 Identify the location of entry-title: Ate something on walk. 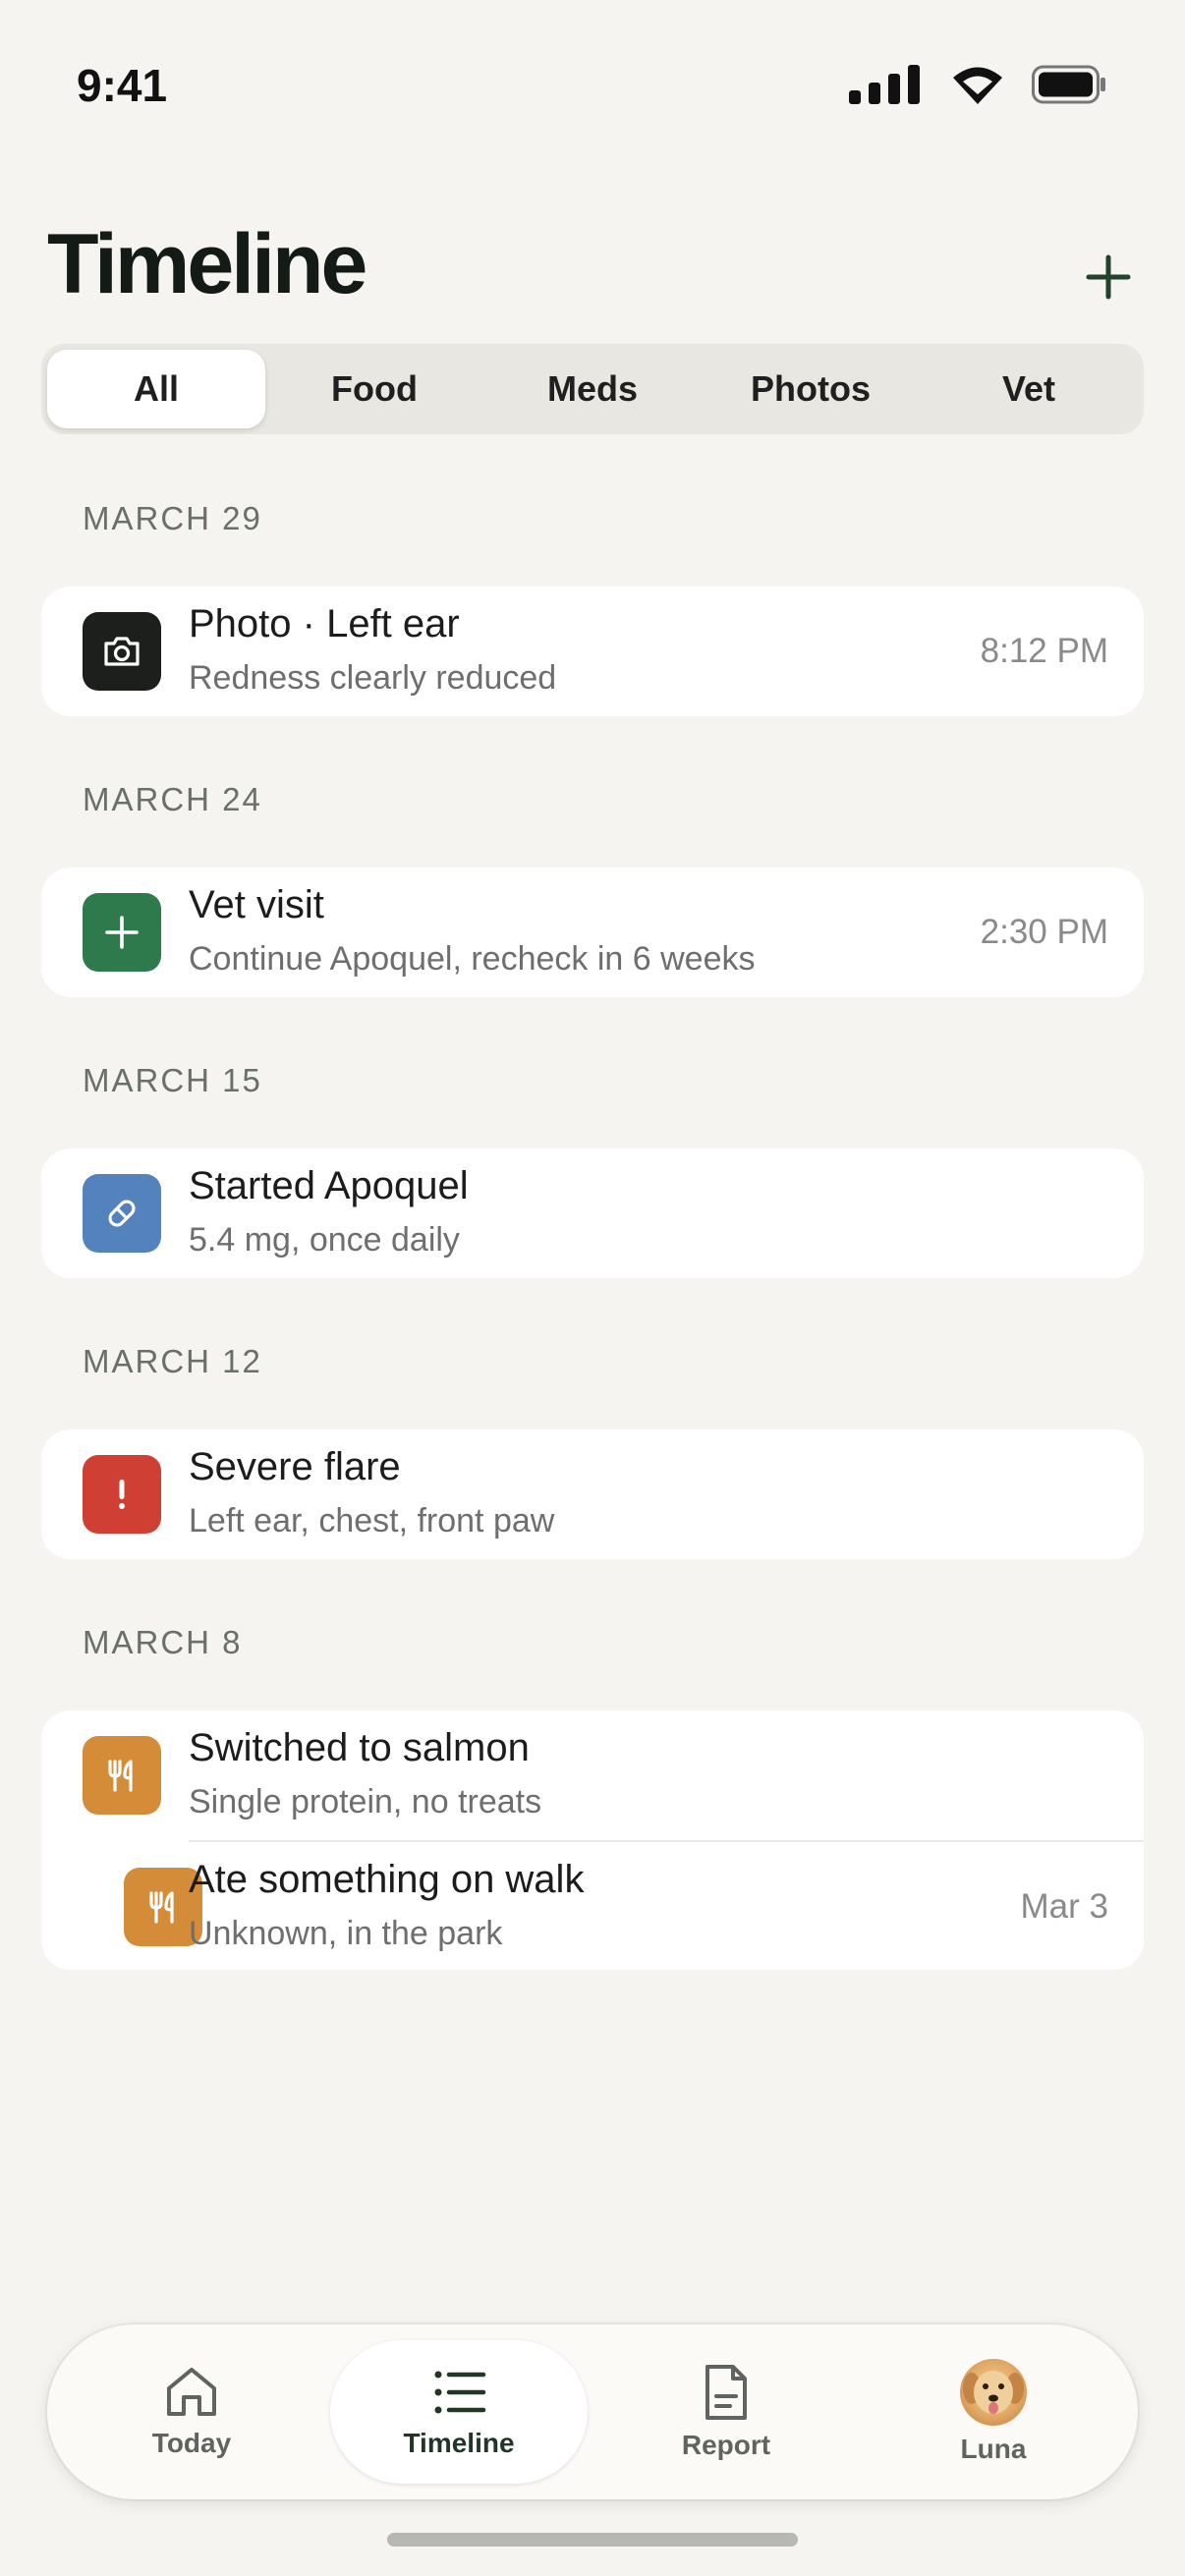
(387, 1879).